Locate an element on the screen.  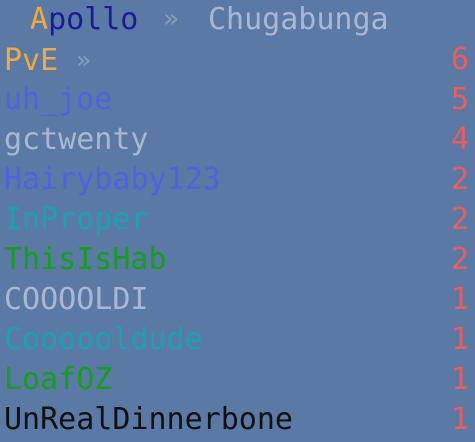
title-first-char-1: A is located at coordinates (39, 19).